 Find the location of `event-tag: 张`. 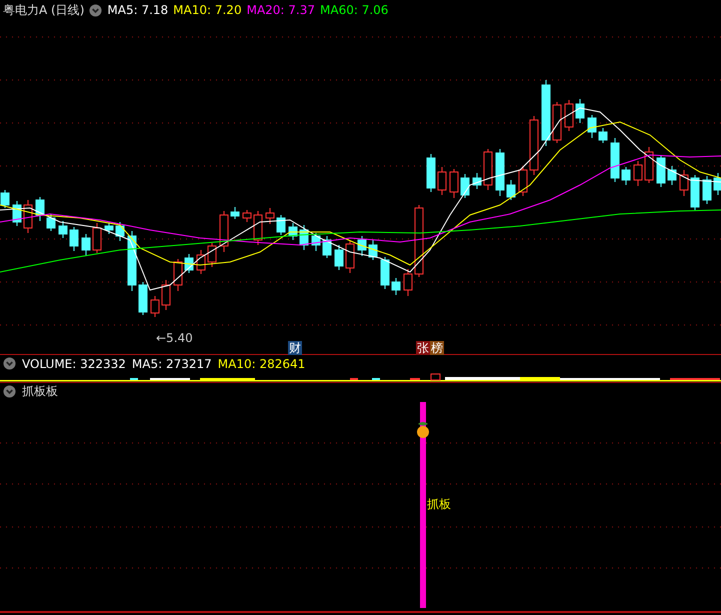

event-tag: 张 is located at coordinates (423, 348).